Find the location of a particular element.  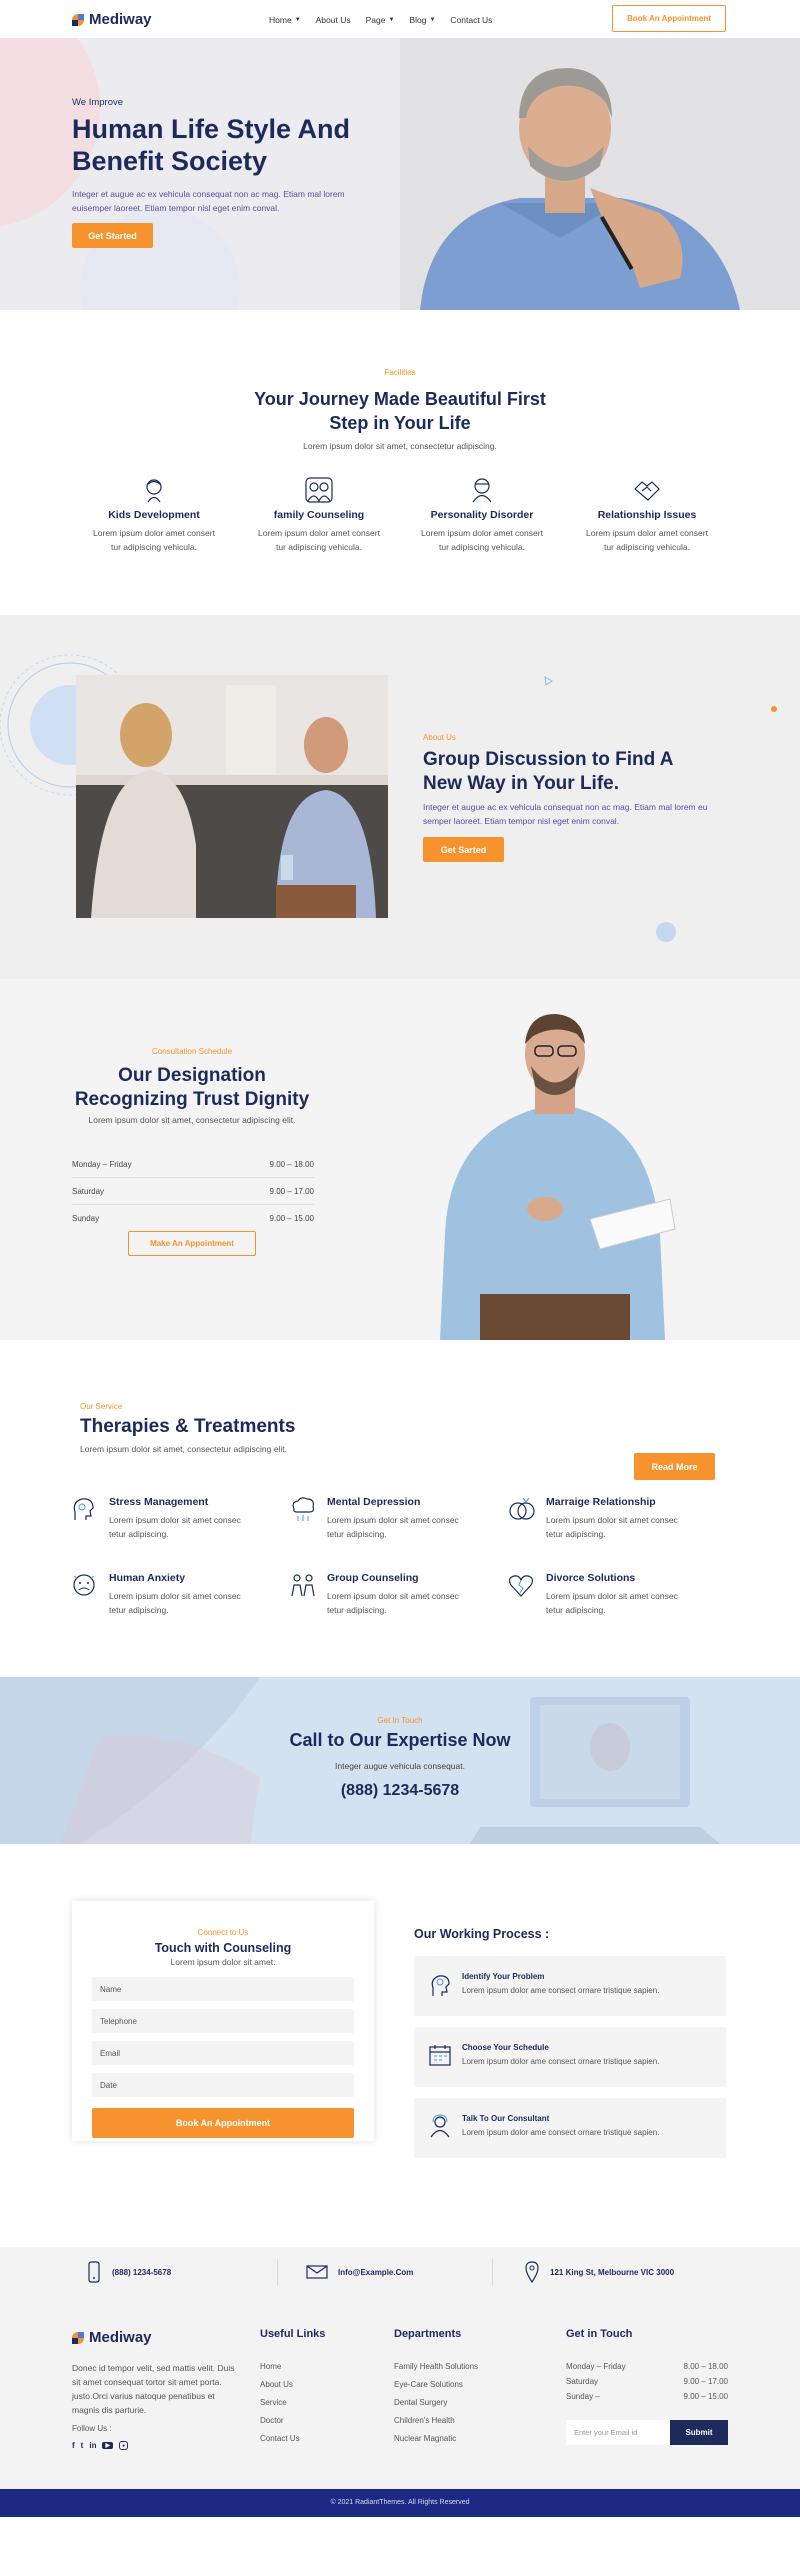

department-link: Children's Health is located at coordinates (436, 2420).